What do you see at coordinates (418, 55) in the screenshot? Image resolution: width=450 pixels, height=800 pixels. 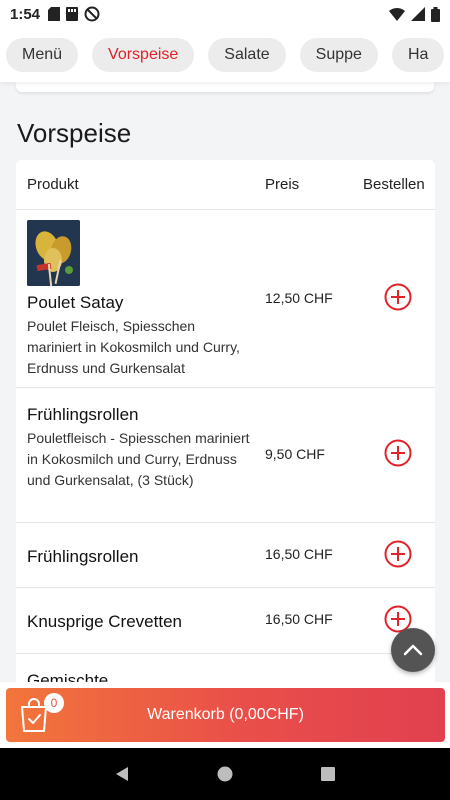 I see `tab-hauptgang: Ha` at bounding box center [418, 55].